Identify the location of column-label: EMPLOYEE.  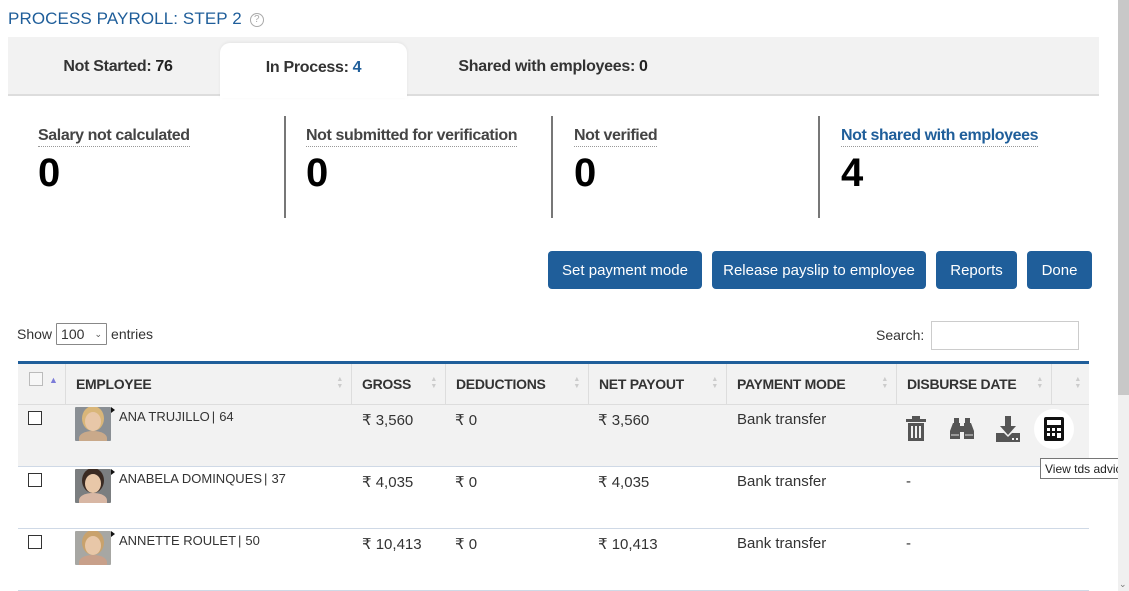
(114, 384).